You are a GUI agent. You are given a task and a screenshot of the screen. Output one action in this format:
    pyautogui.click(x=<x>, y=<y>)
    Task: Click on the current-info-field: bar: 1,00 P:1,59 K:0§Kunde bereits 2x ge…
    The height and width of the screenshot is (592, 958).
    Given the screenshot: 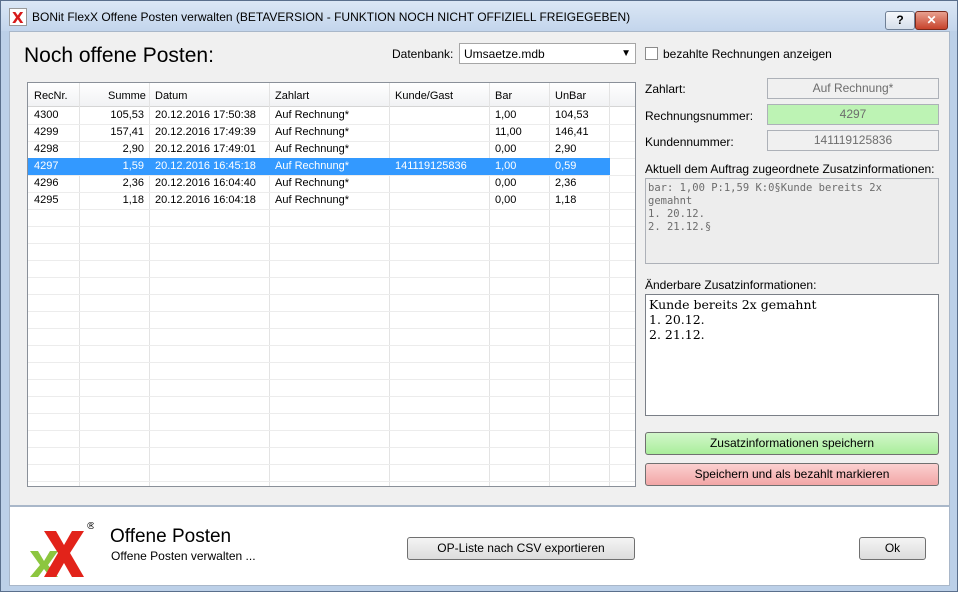 What is the action you would take?
    pyautogui.click(x=792, y=221)
    